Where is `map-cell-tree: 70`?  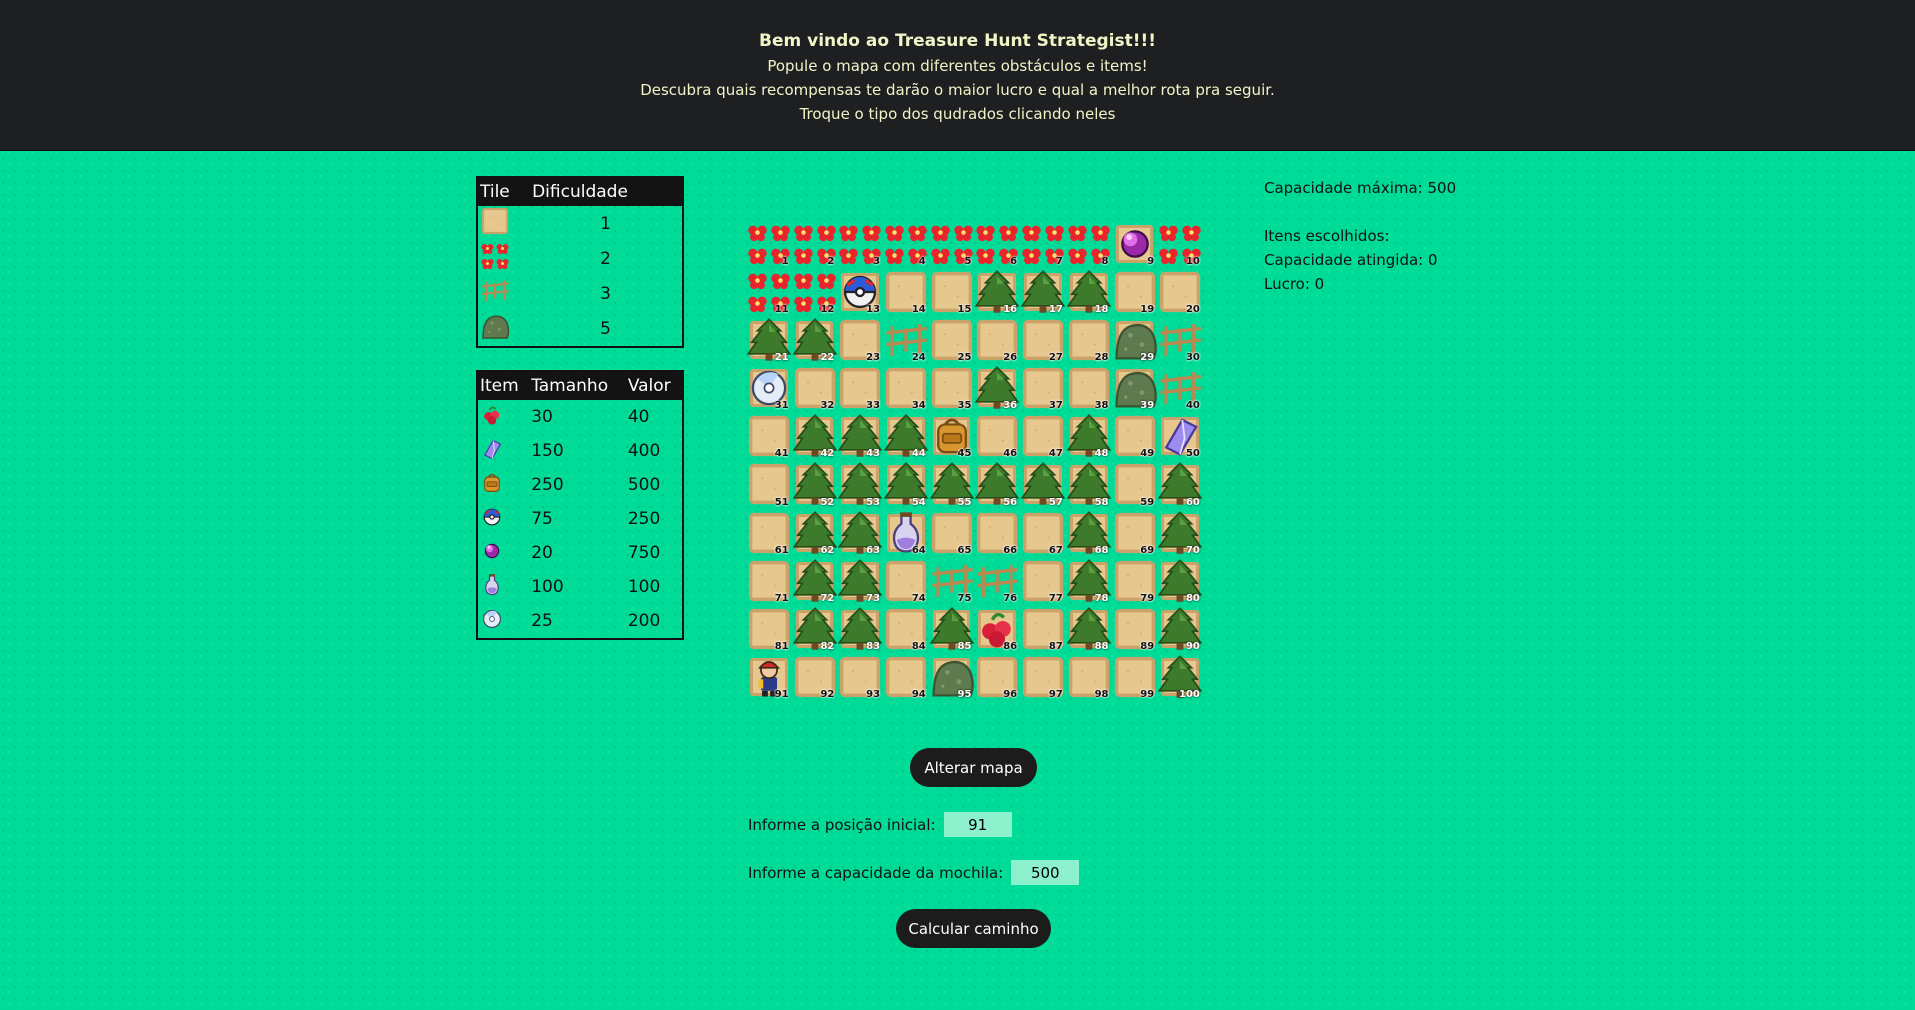 map-cell-tree: 70 is located at coordinates (1180, 533).